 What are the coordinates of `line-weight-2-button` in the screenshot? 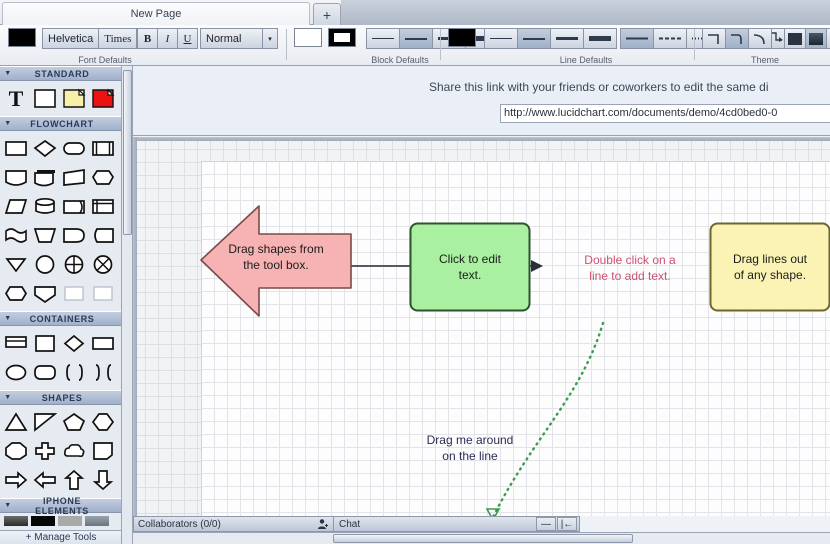 It's located at (534, 38).